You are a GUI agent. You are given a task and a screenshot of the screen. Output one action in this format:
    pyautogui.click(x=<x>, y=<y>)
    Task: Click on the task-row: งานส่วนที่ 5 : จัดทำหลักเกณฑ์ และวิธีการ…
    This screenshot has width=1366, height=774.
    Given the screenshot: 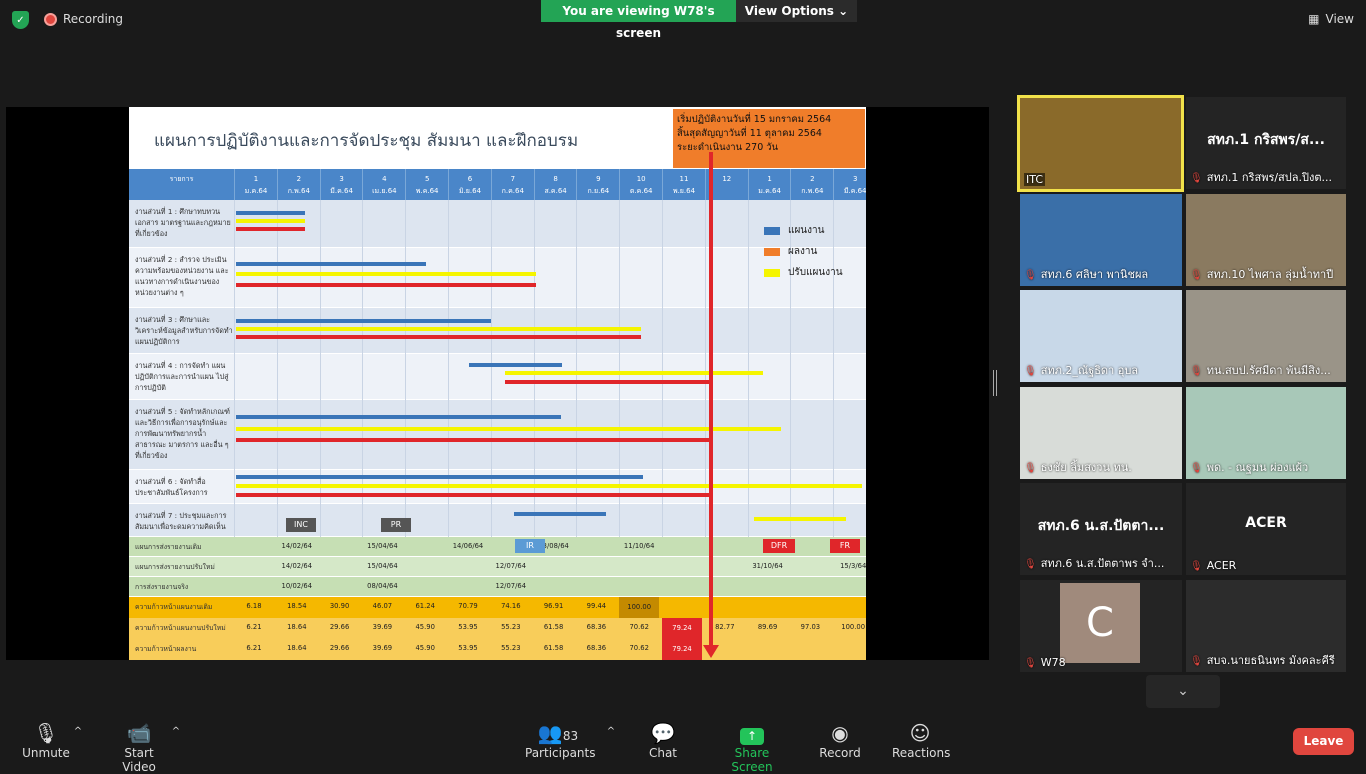 What is the action you would take?
    pyautogui.click(x=497, y=435)
    